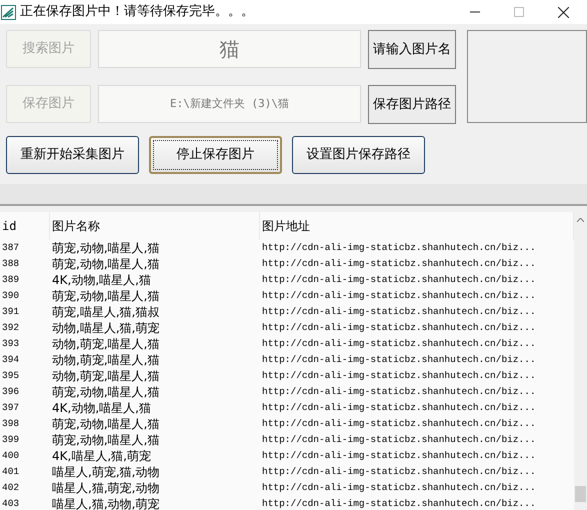 The width and height of the screenshot is (587, 510). Describe the element at coordinates (10, 391) in the screenshot. I see `table-cell-text: 396` at that location.